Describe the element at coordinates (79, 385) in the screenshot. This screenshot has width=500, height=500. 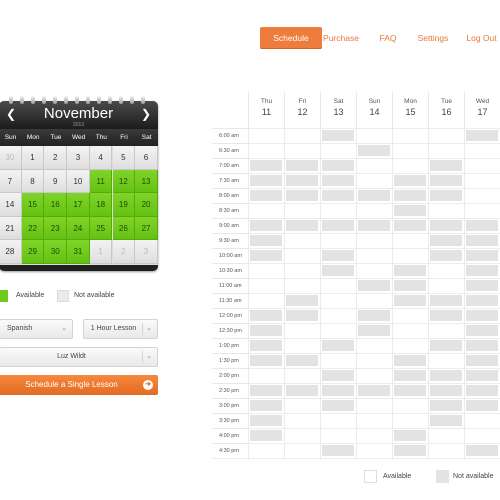
I see `schedule-lesson-button: Schedule a Single Lesson ➜` at that location.